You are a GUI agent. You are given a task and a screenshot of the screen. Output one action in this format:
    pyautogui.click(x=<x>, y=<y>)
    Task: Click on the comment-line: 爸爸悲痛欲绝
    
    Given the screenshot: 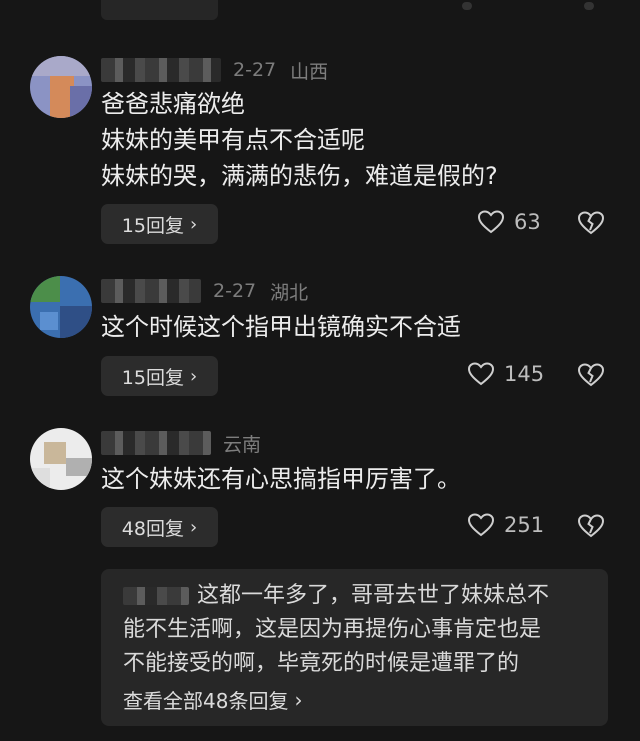 What is the action you would take?
    pyautogui.click(x=173, y=104)
    